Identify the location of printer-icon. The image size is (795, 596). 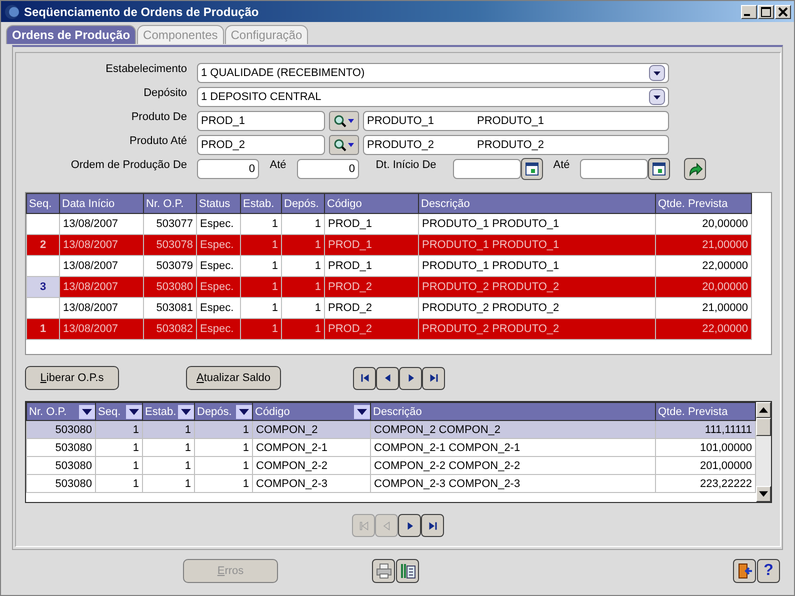
(384, 571).